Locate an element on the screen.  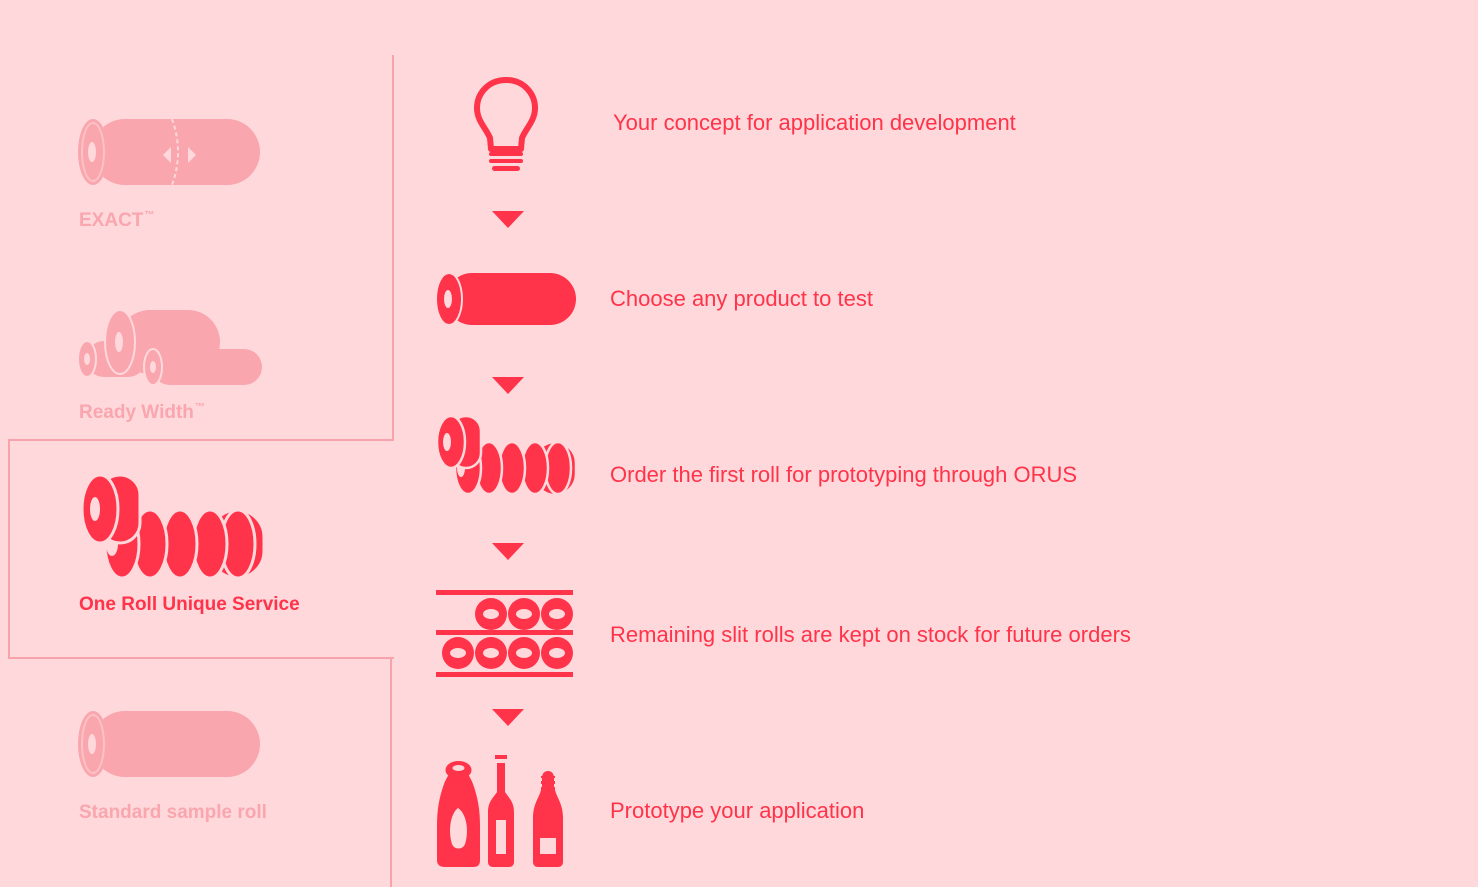
tab-frame-active-left is located at coordinates (9, 549).